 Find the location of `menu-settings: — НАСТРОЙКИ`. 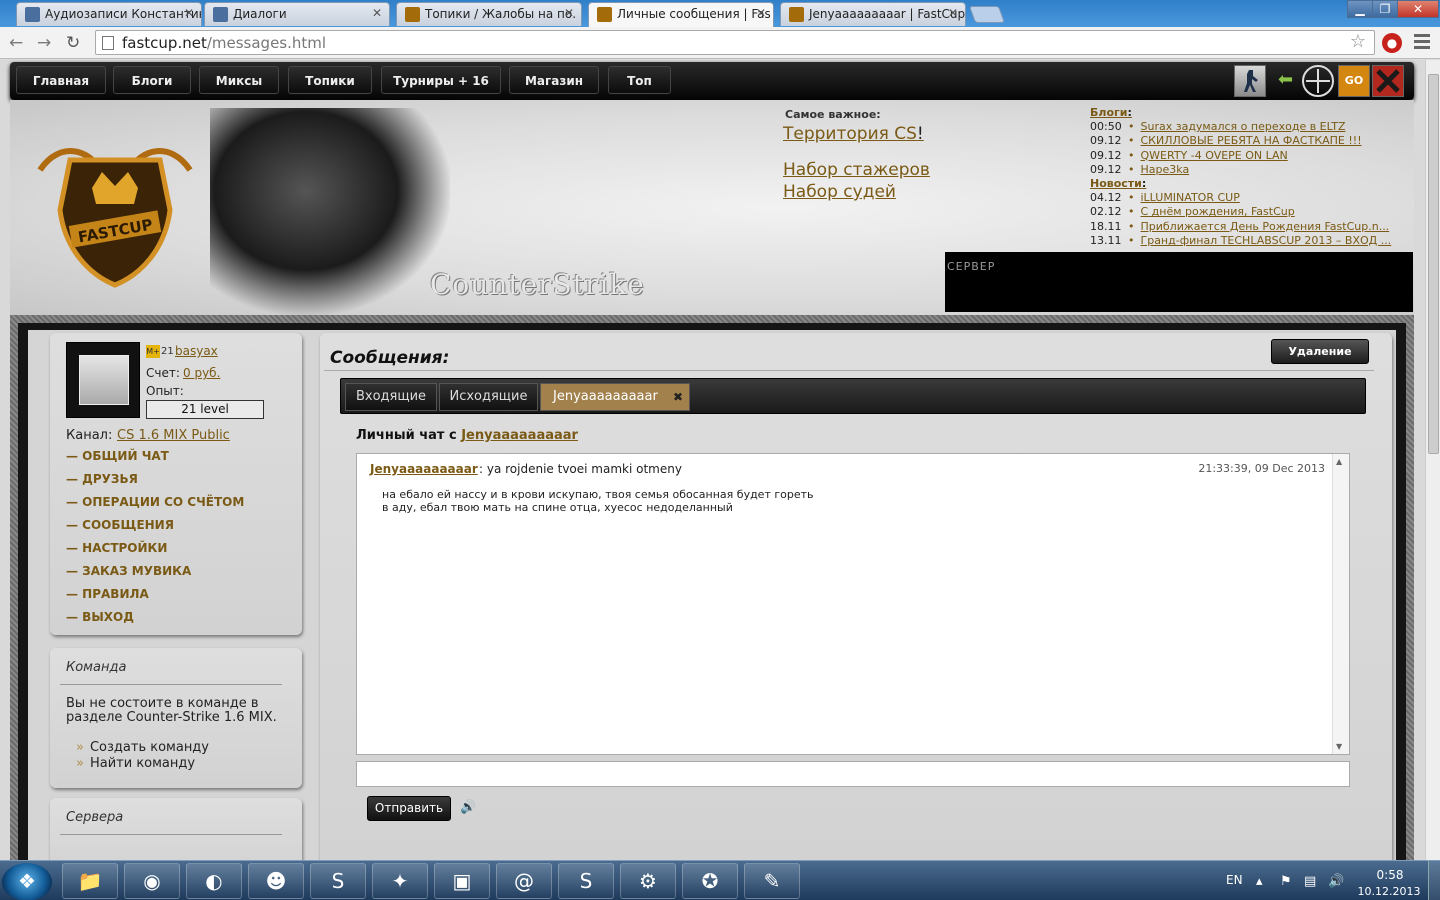

menu-settings: — НАСТРОЙКИ is located at coordinates (155, 552).